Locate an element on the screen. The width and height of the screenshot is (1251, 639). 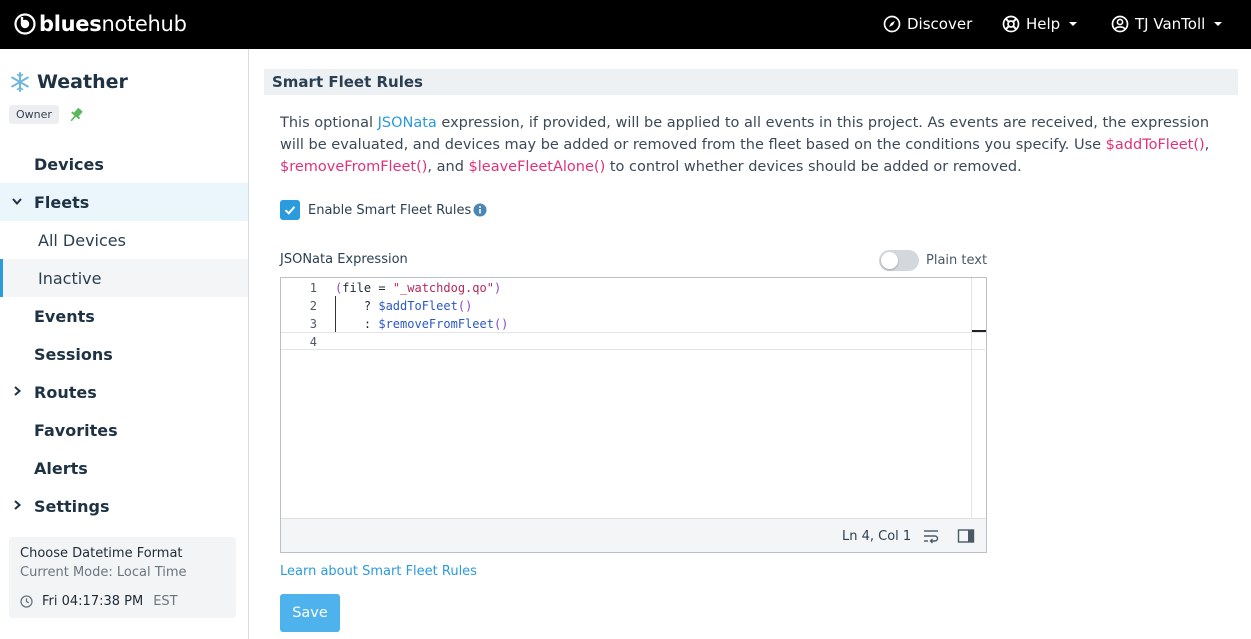
user-menu: TJ VanToll is located at coordinates (1167, 24).